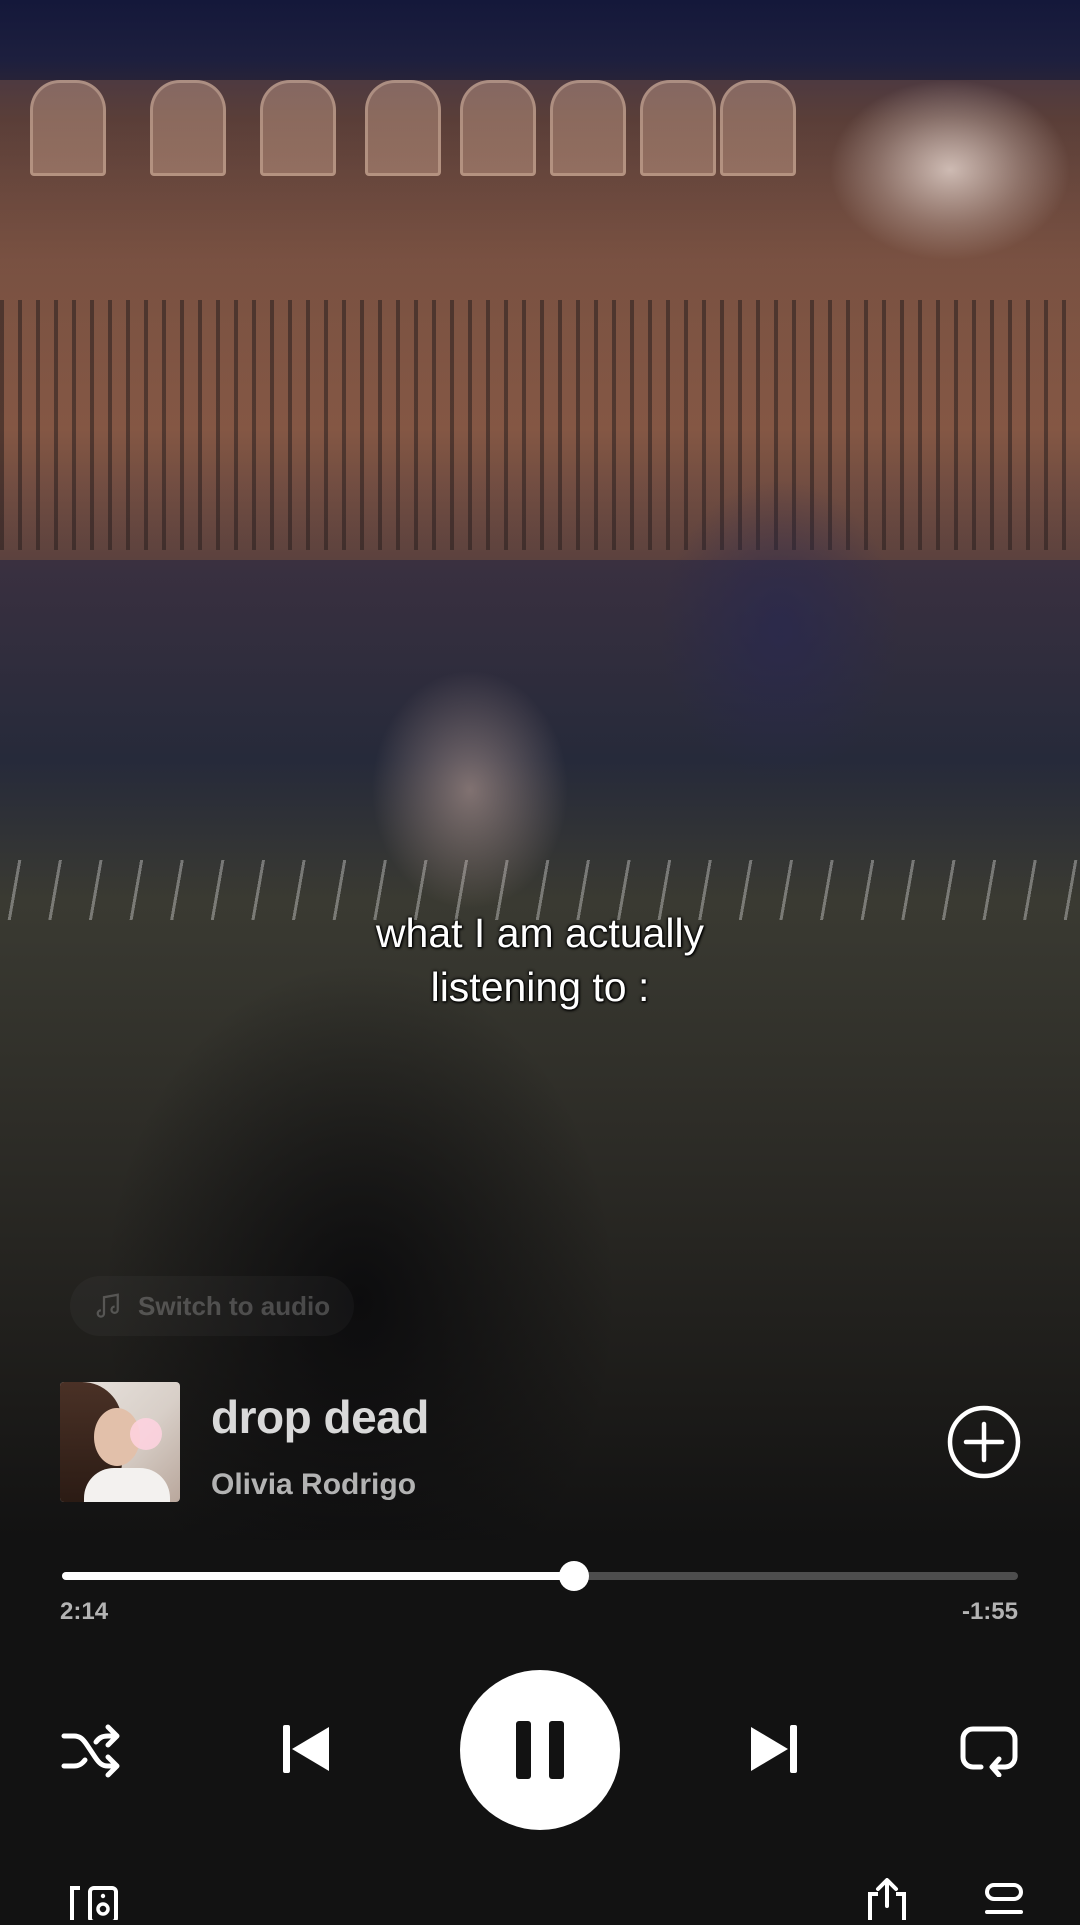  I want to click on caption-line-2: listening to :, so click(540, 987).